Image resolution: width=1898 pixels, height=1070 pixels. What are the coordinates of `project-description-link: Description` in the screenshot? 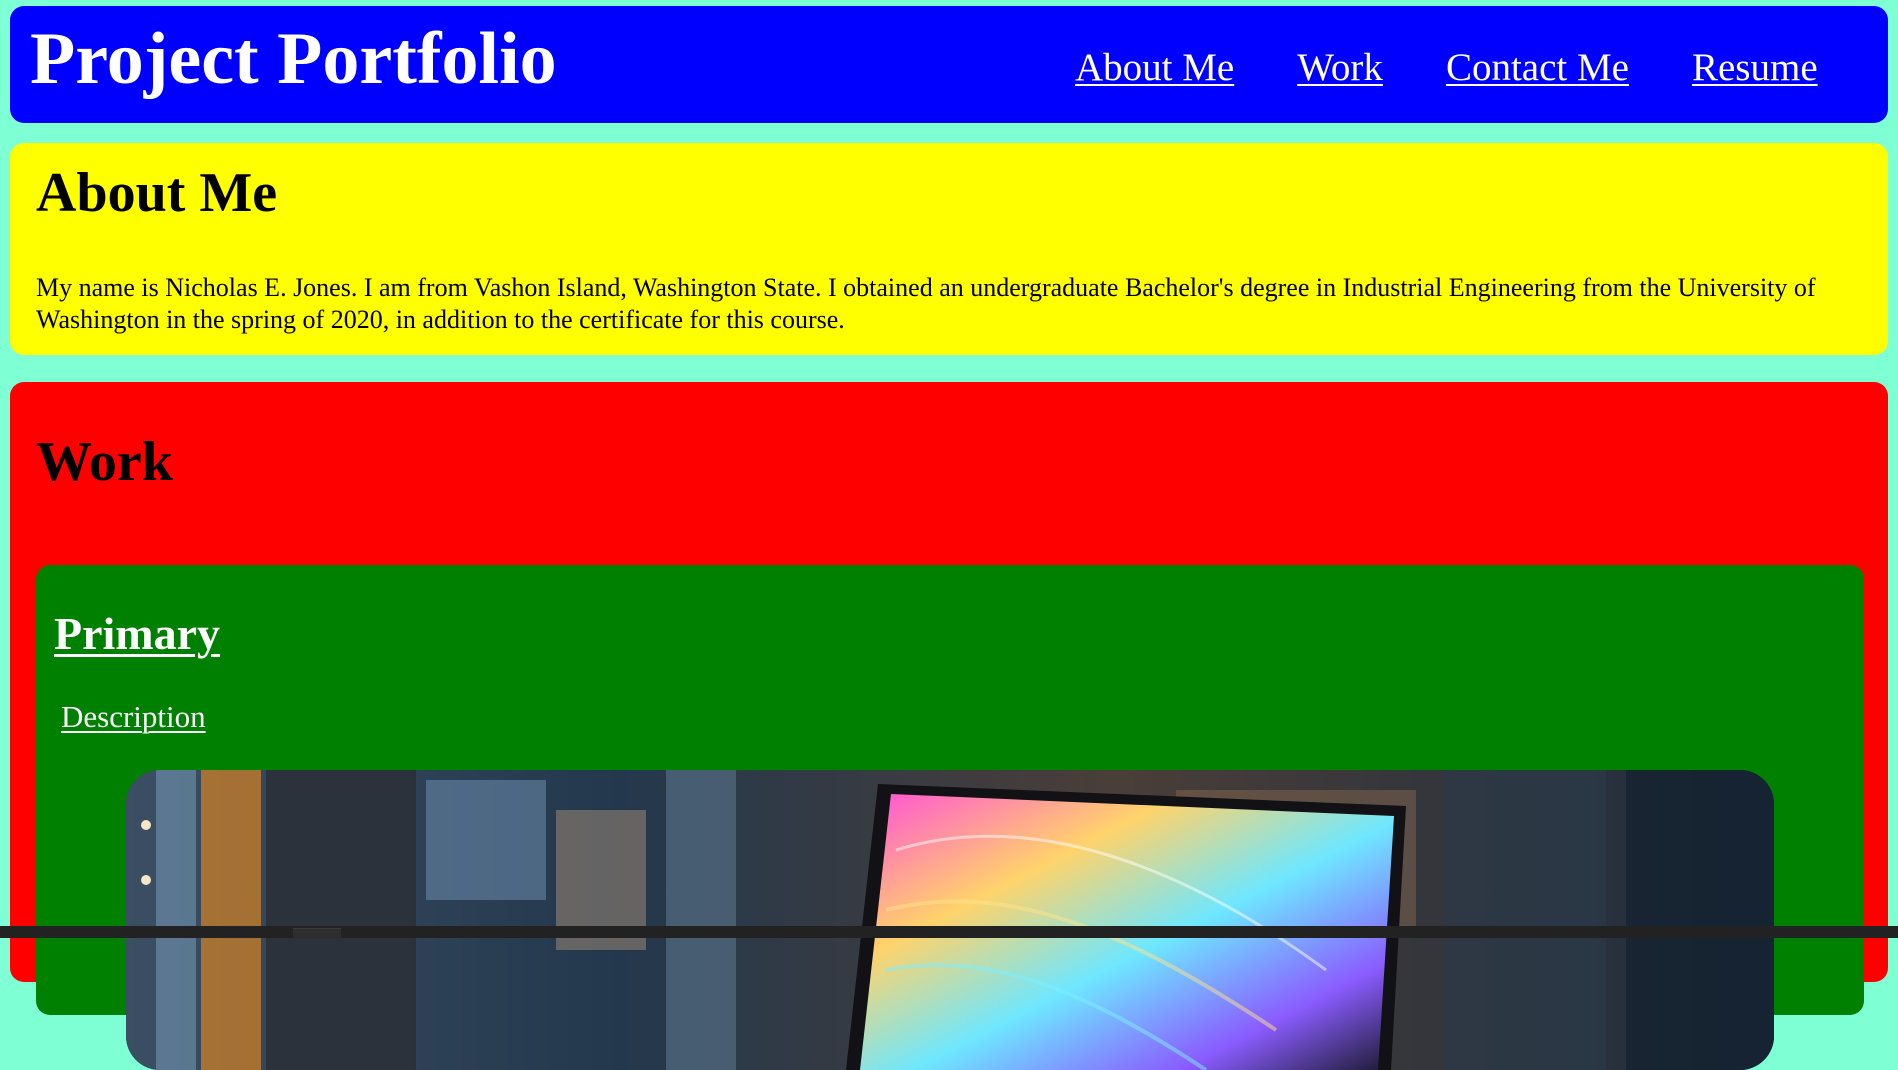 It's located at (133, 716).